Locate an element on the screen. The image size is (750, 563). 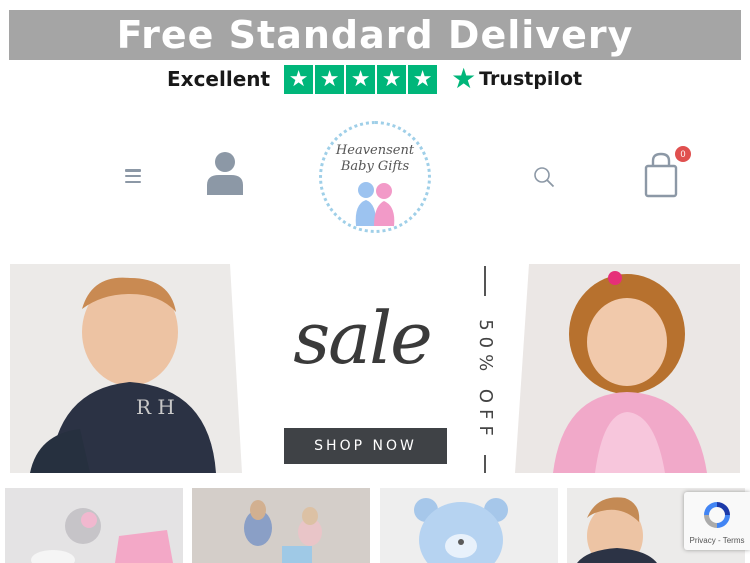
account-icon is located at coordinates (225, 173).